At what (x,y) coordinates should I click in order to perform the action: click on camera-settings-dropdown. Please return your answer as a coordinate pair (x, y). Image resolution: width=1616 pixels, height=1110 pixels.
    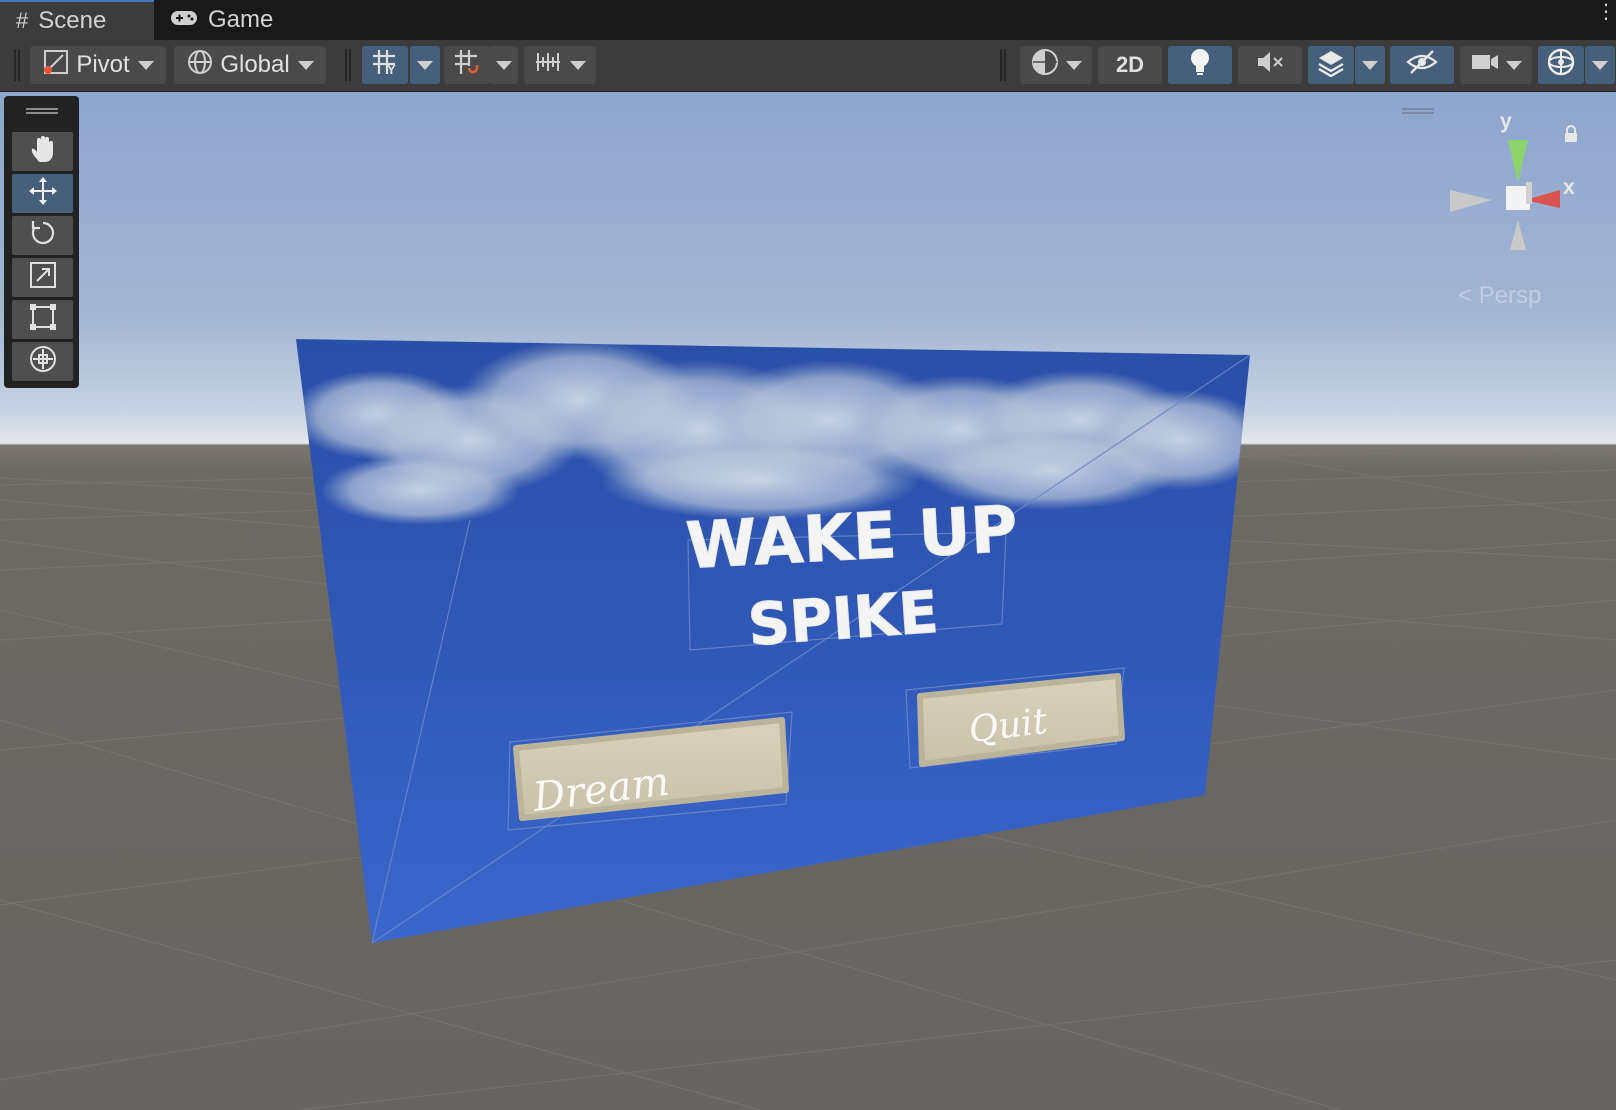
    Looking at the image, I should click on (1496, 65).